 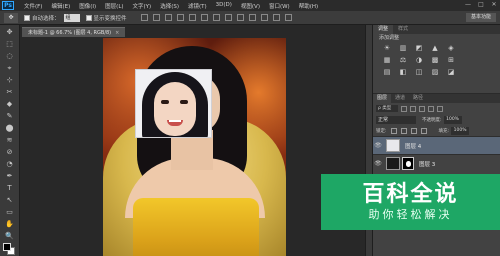 What do you see at coordinates (74, 32) in the screenshot?
I see `document-tab: 未标题-1 @ 66.7% (图层 4, RGB/8) ×` at bounding box center [74, 32].